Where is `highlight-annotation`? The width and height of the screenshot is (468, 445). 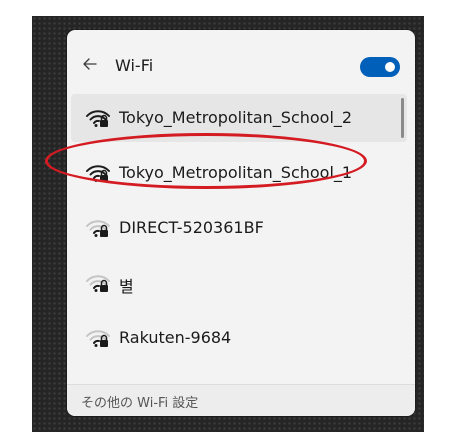
highlight-annotation is located at coordinates (206, 161).